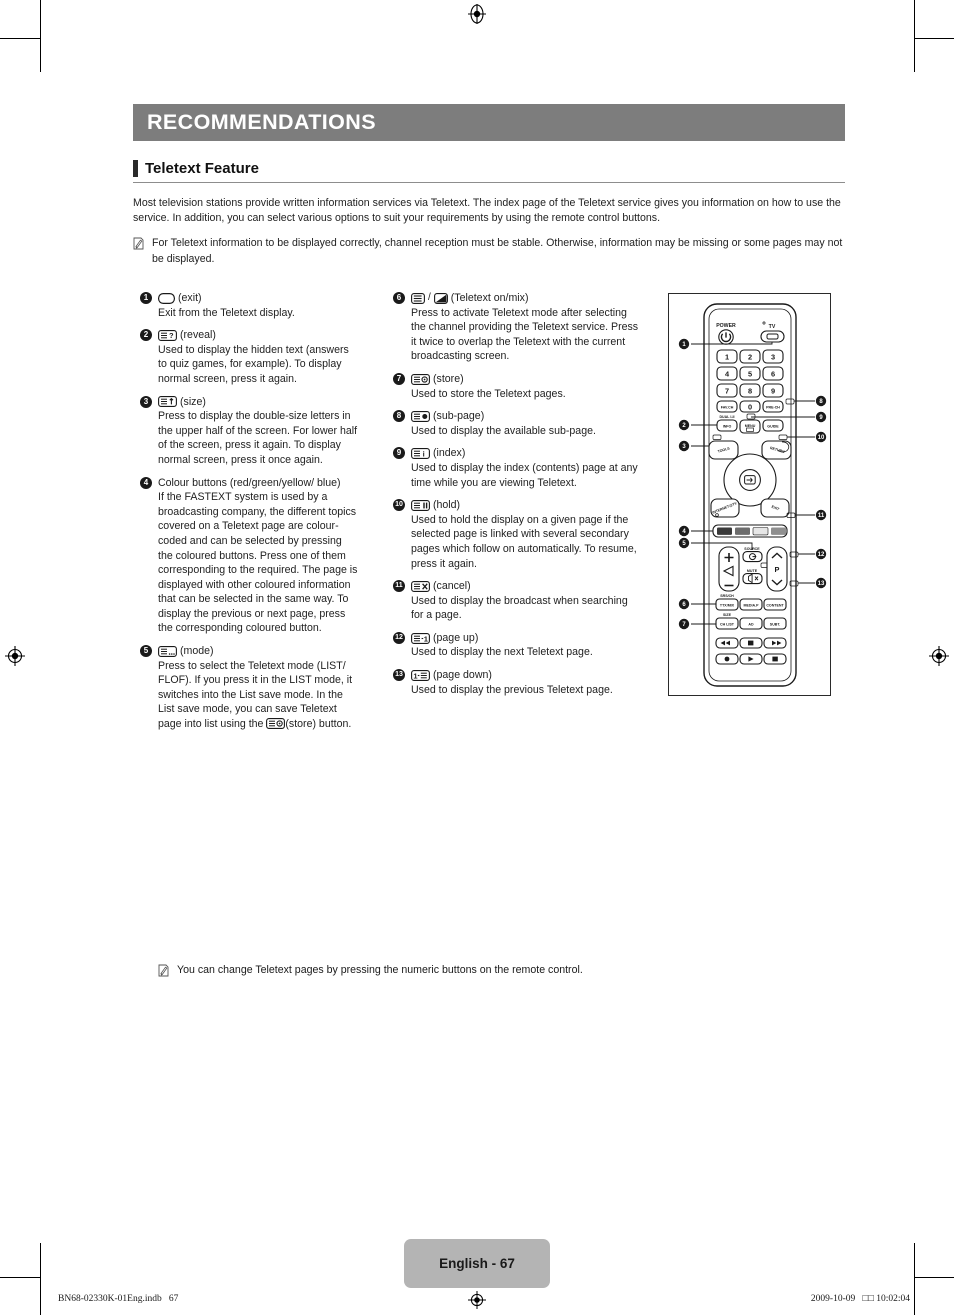 The width and height of the screenshot is (954, 1315). I want to click on item-number: 9, so click(399, 453).